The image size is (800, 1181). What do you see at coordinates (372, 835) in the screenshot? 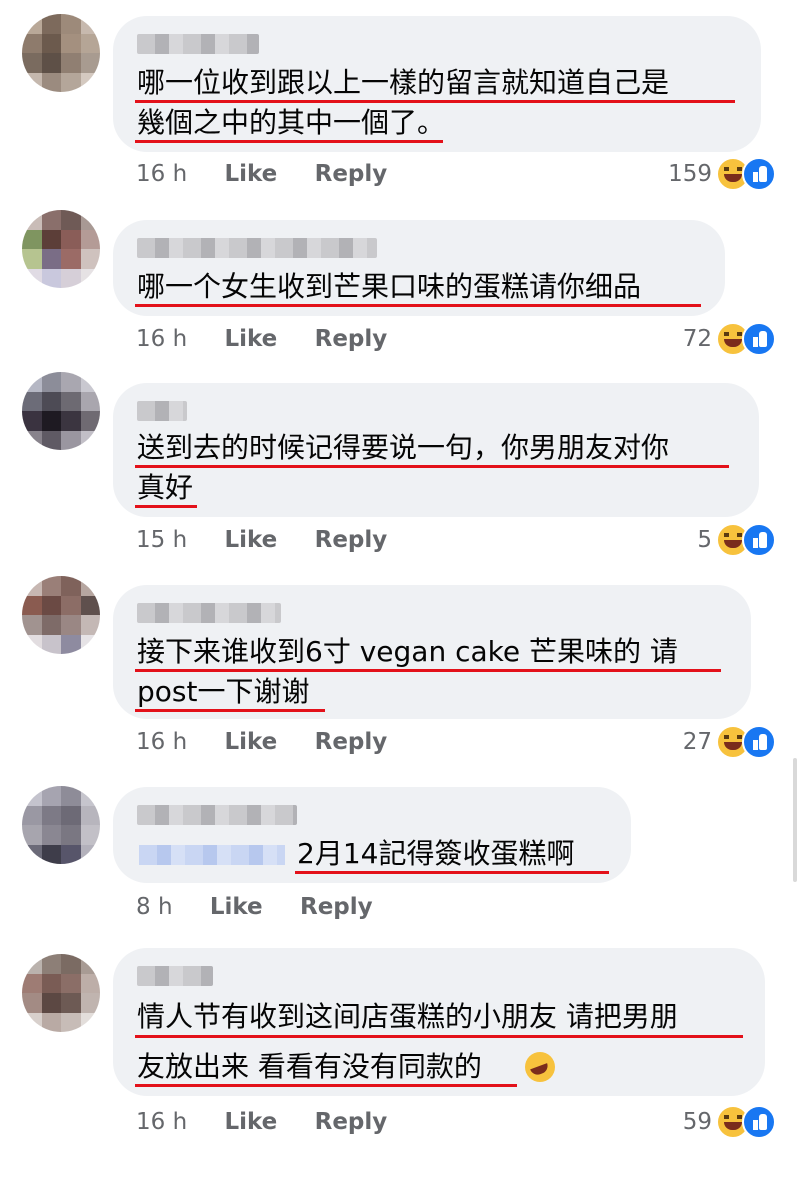
I see `comment-bubble: 2月14記得簽收蛋糕啊` at bounding box center [372, 835].